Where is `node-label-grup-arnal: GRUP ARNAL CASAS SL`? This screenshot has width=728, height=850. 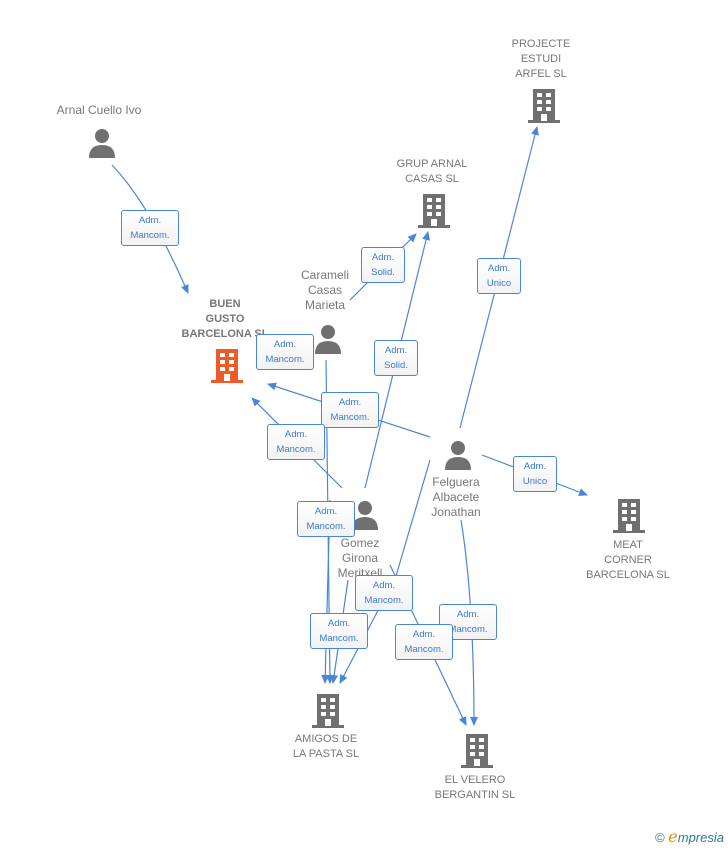
node-label-grup-arnal: GRUP ARNAL CASAS SL is located at coordinates (432, 172).